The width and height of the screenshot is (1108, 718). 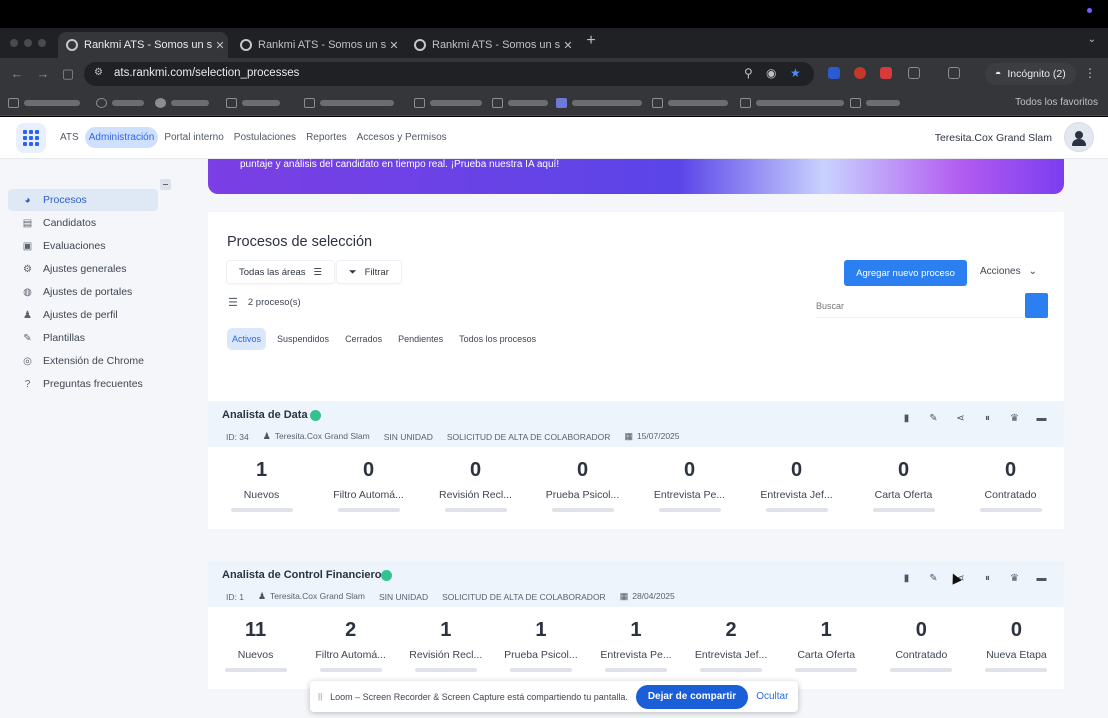 What do you see at coordinates (68, 74) in the screenshot?
I see `reload-icon: ▢` at bounding box center [68, 74].